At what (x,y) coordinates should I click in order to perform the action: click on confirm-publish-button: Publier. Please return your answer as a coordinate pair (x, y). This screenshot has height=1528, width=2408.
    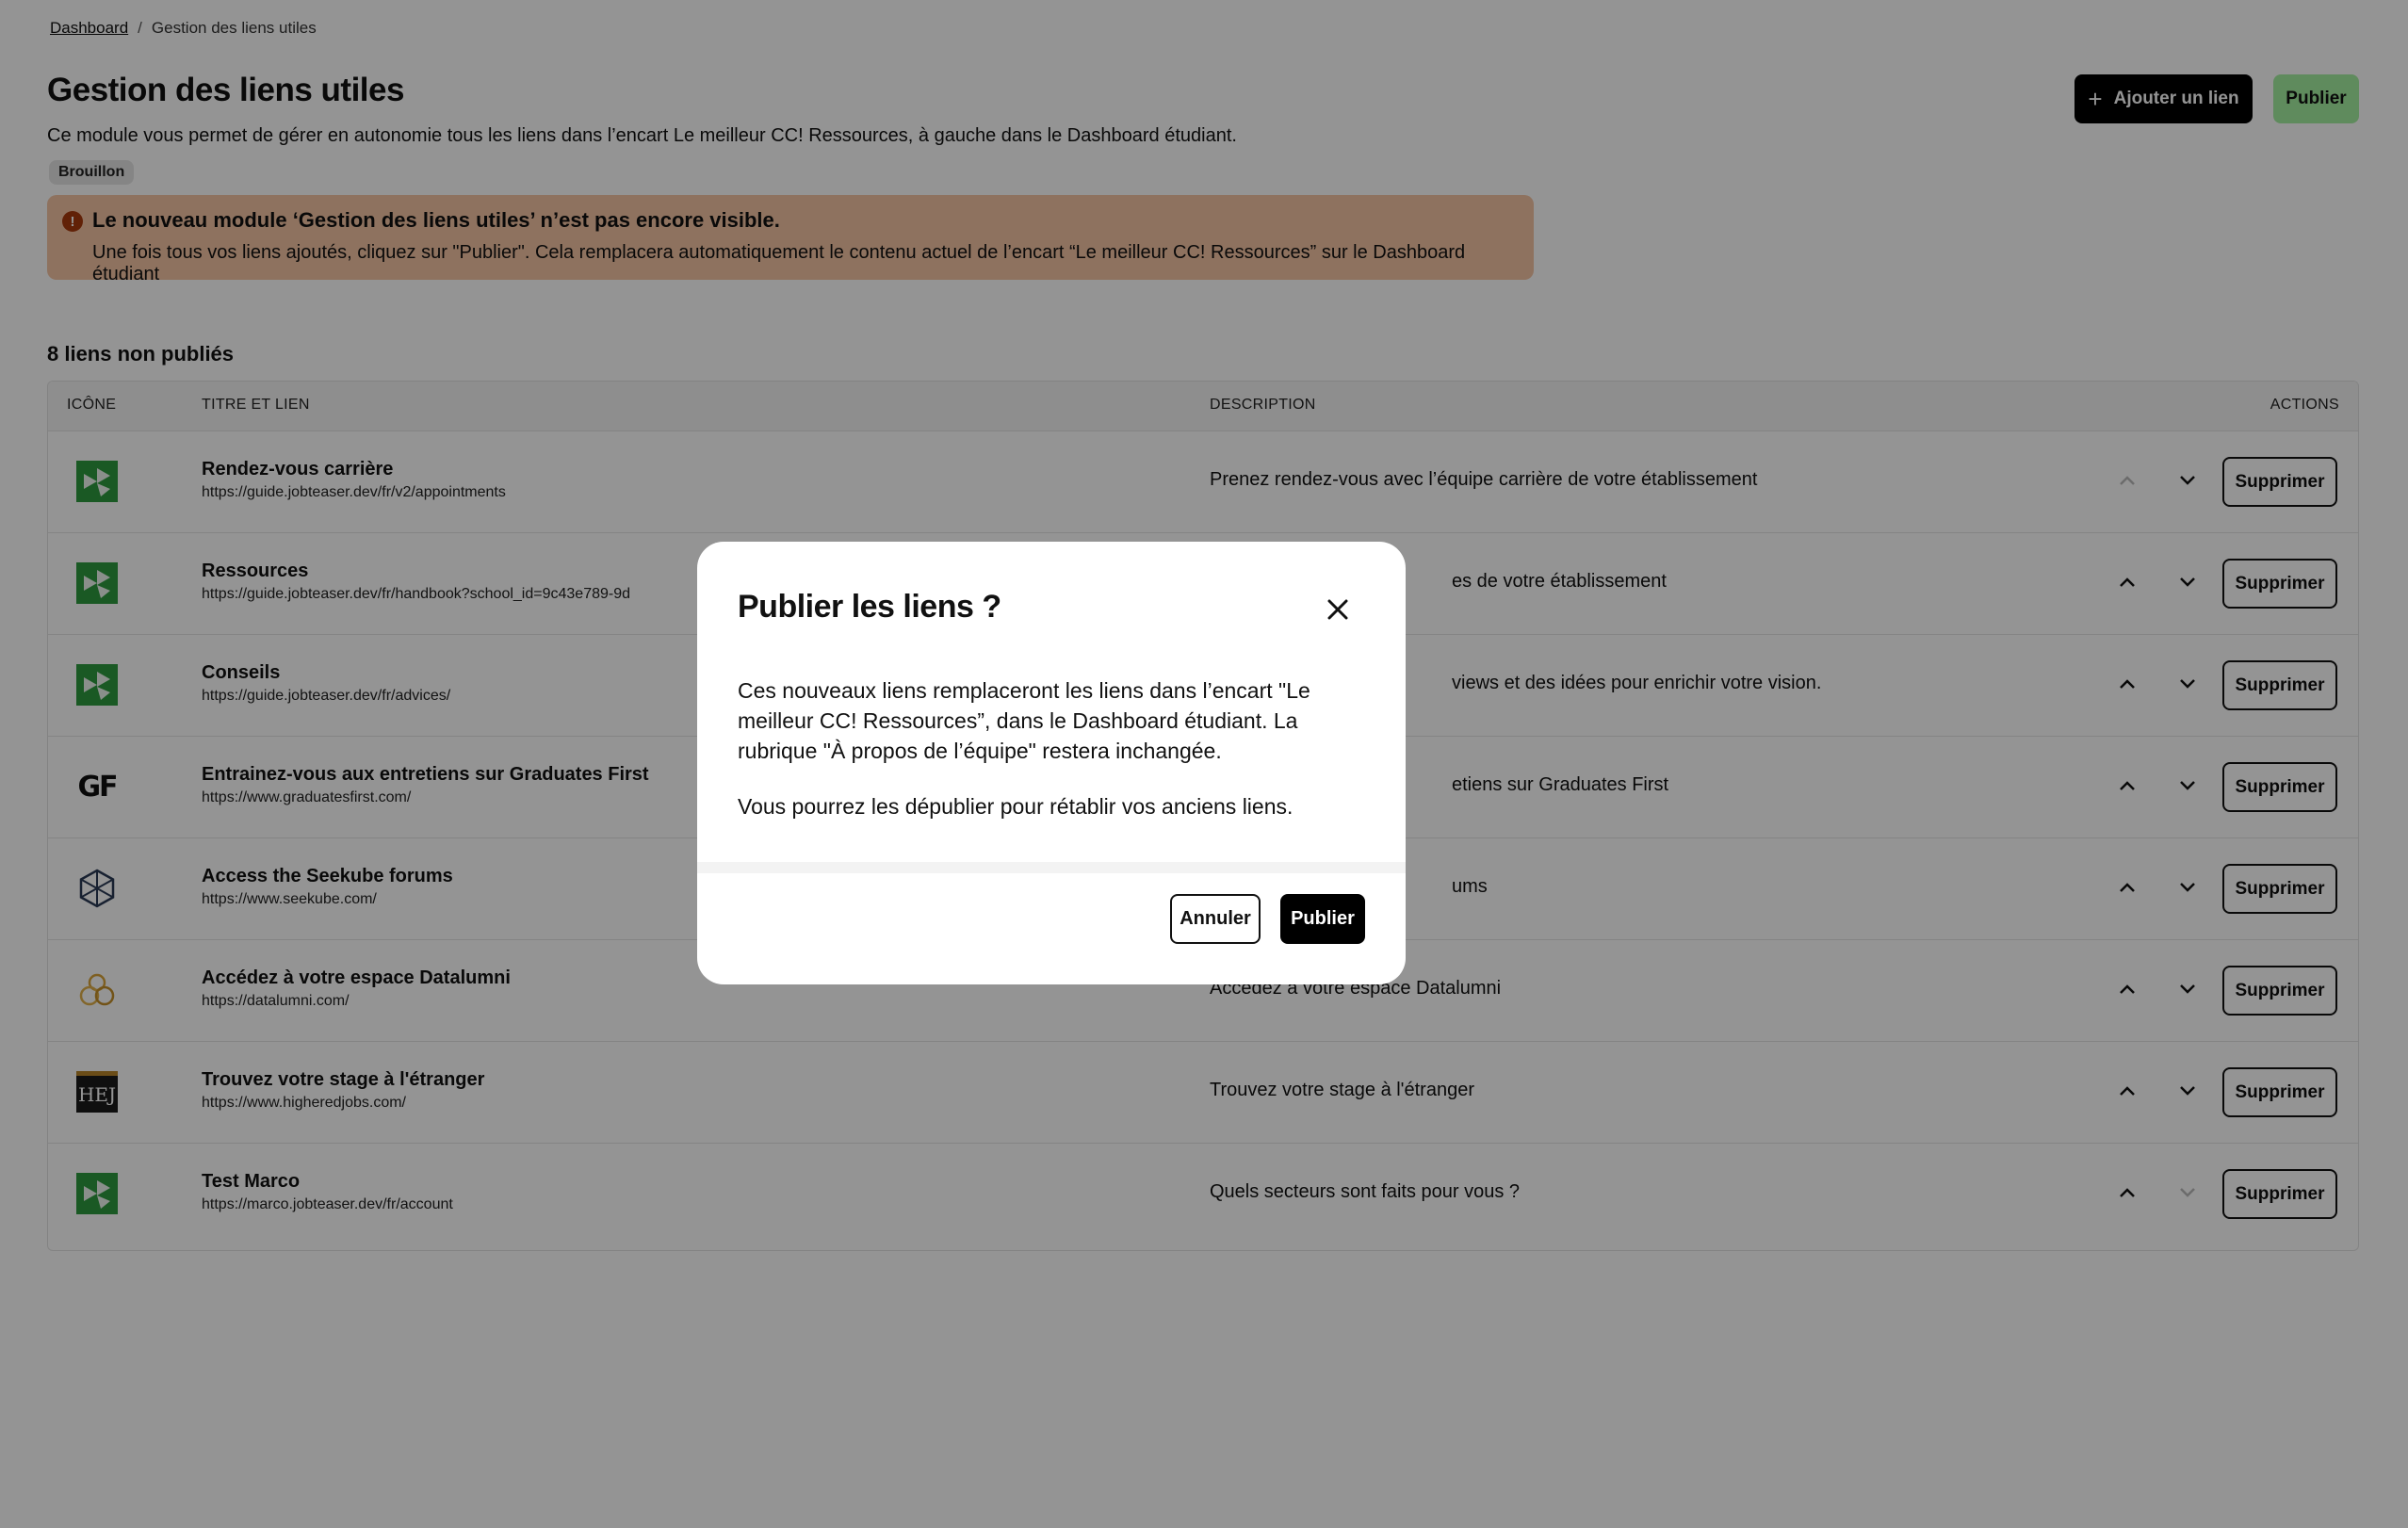
    Looking at the image, I should click on (1322, 919).